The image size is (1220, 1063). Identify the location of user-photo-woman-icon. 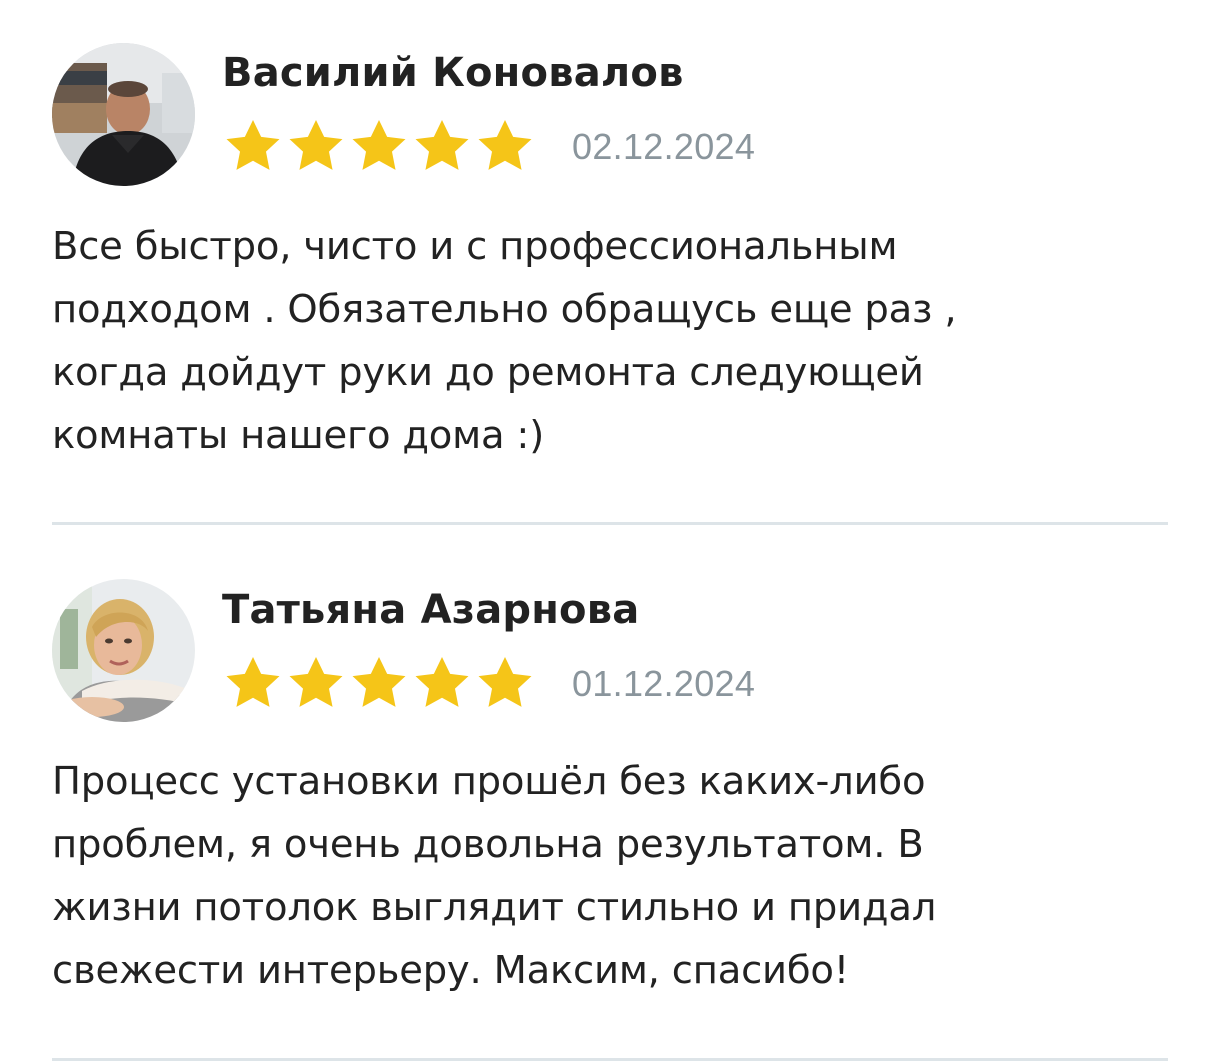
(123, 650).